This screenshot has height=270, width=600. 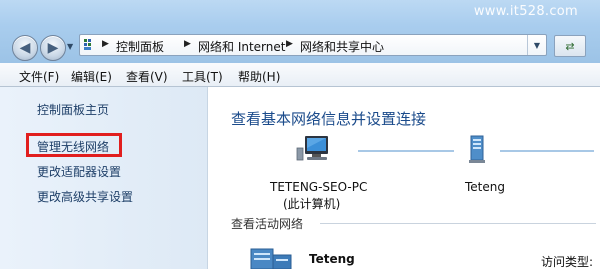 What do you see at coordinates (140, 46) in the screenshot?
I see `breadcrumb-control-panel: 控制面板` at bounding box center [140, 46].